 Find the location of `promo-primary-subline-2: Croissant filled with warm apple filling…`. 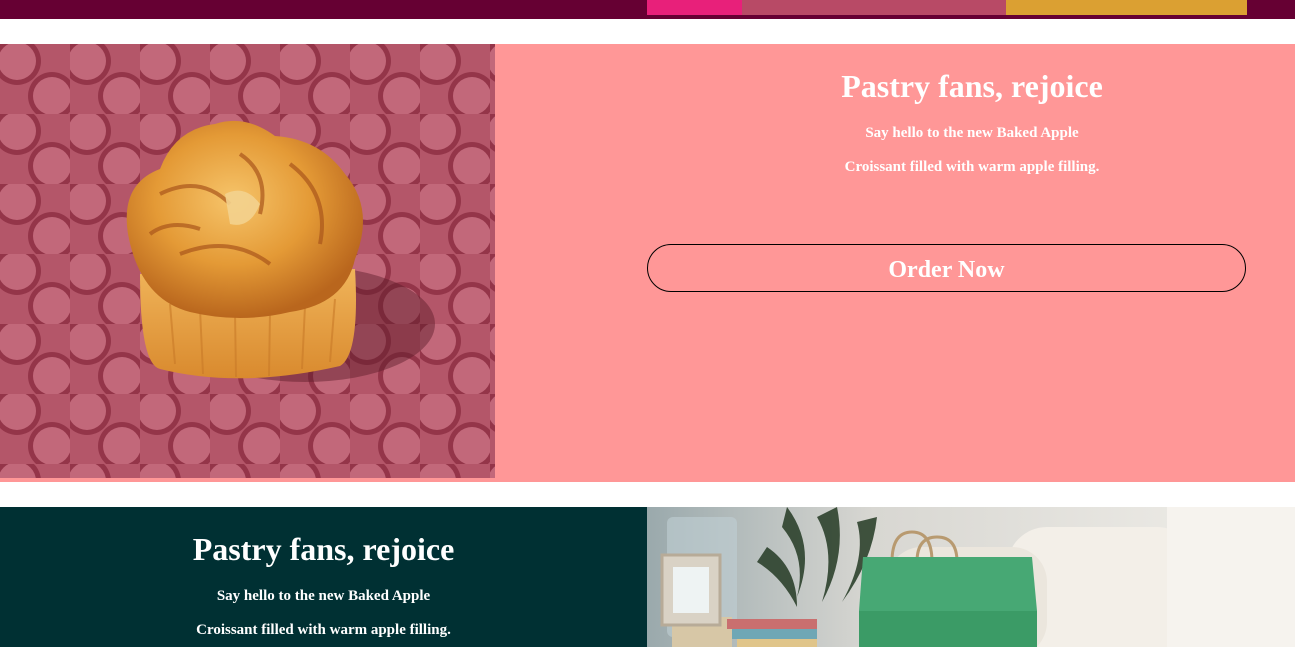

promo-primary-subline-2: Croissant filled with warm apple filling… is located at coordinates (972, 167).